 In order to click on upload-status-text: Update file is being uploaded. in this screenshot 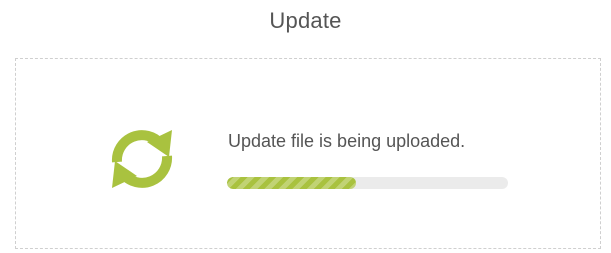, I will do `click(347, 141)`.